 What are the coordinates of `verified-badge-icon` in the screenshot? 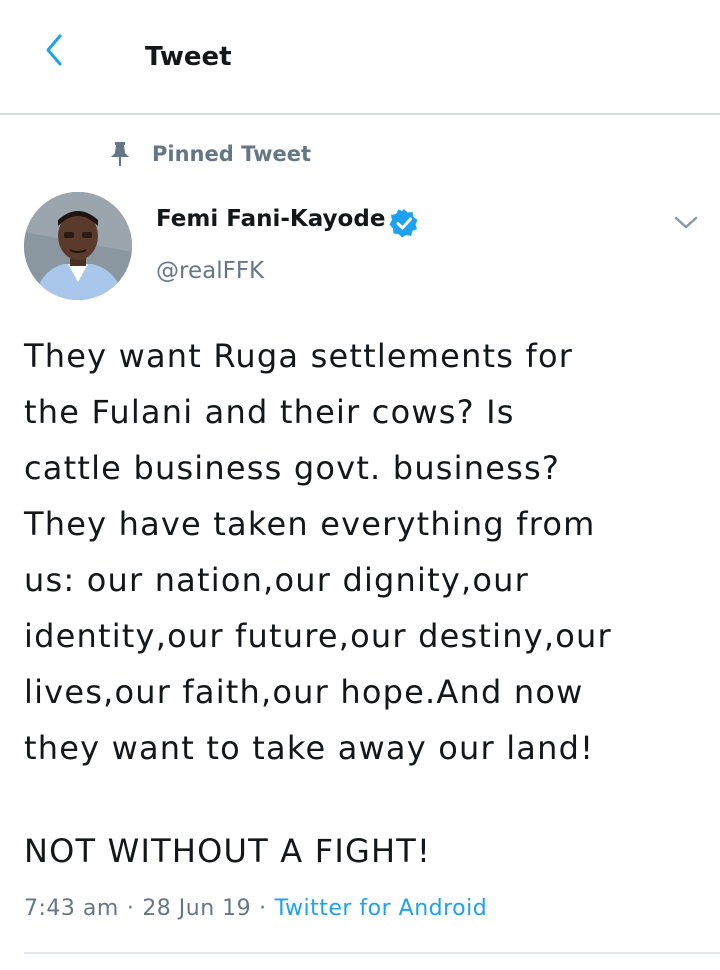 It's located at (403, 223).